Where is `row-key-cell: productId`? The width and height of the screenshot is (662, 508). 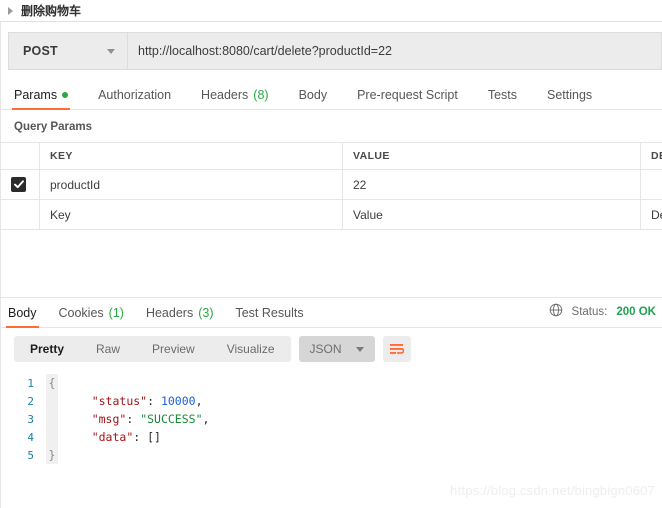
row-key-cell: productId is located at coordinates (191, 184).